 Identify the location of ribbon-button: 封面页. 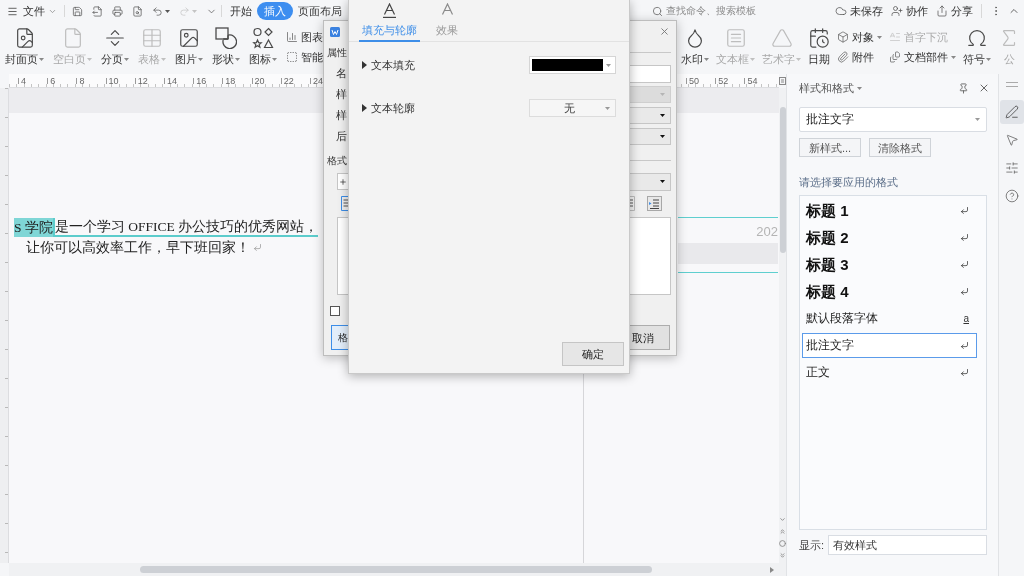
(24, 46).